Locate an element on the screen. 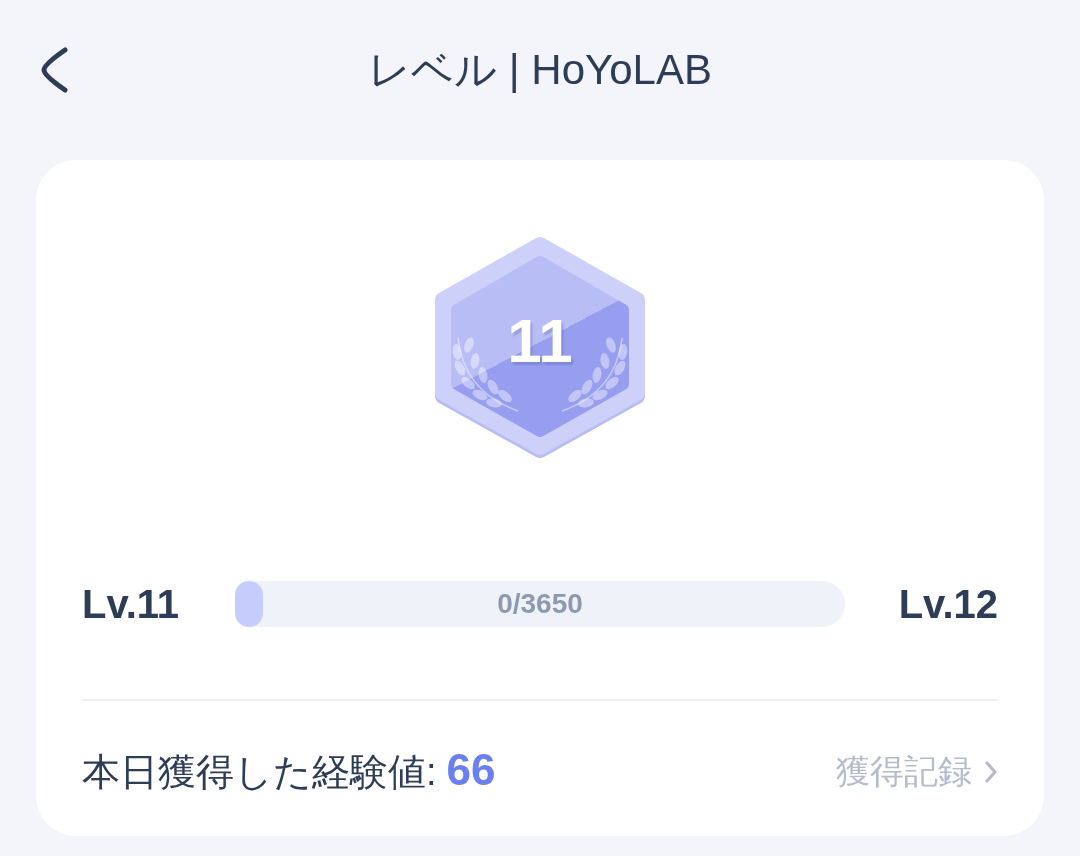 The height and width of the screenshot is (856, 1080). current-level-label: Lv.11 is located at coordinates (131, 604).